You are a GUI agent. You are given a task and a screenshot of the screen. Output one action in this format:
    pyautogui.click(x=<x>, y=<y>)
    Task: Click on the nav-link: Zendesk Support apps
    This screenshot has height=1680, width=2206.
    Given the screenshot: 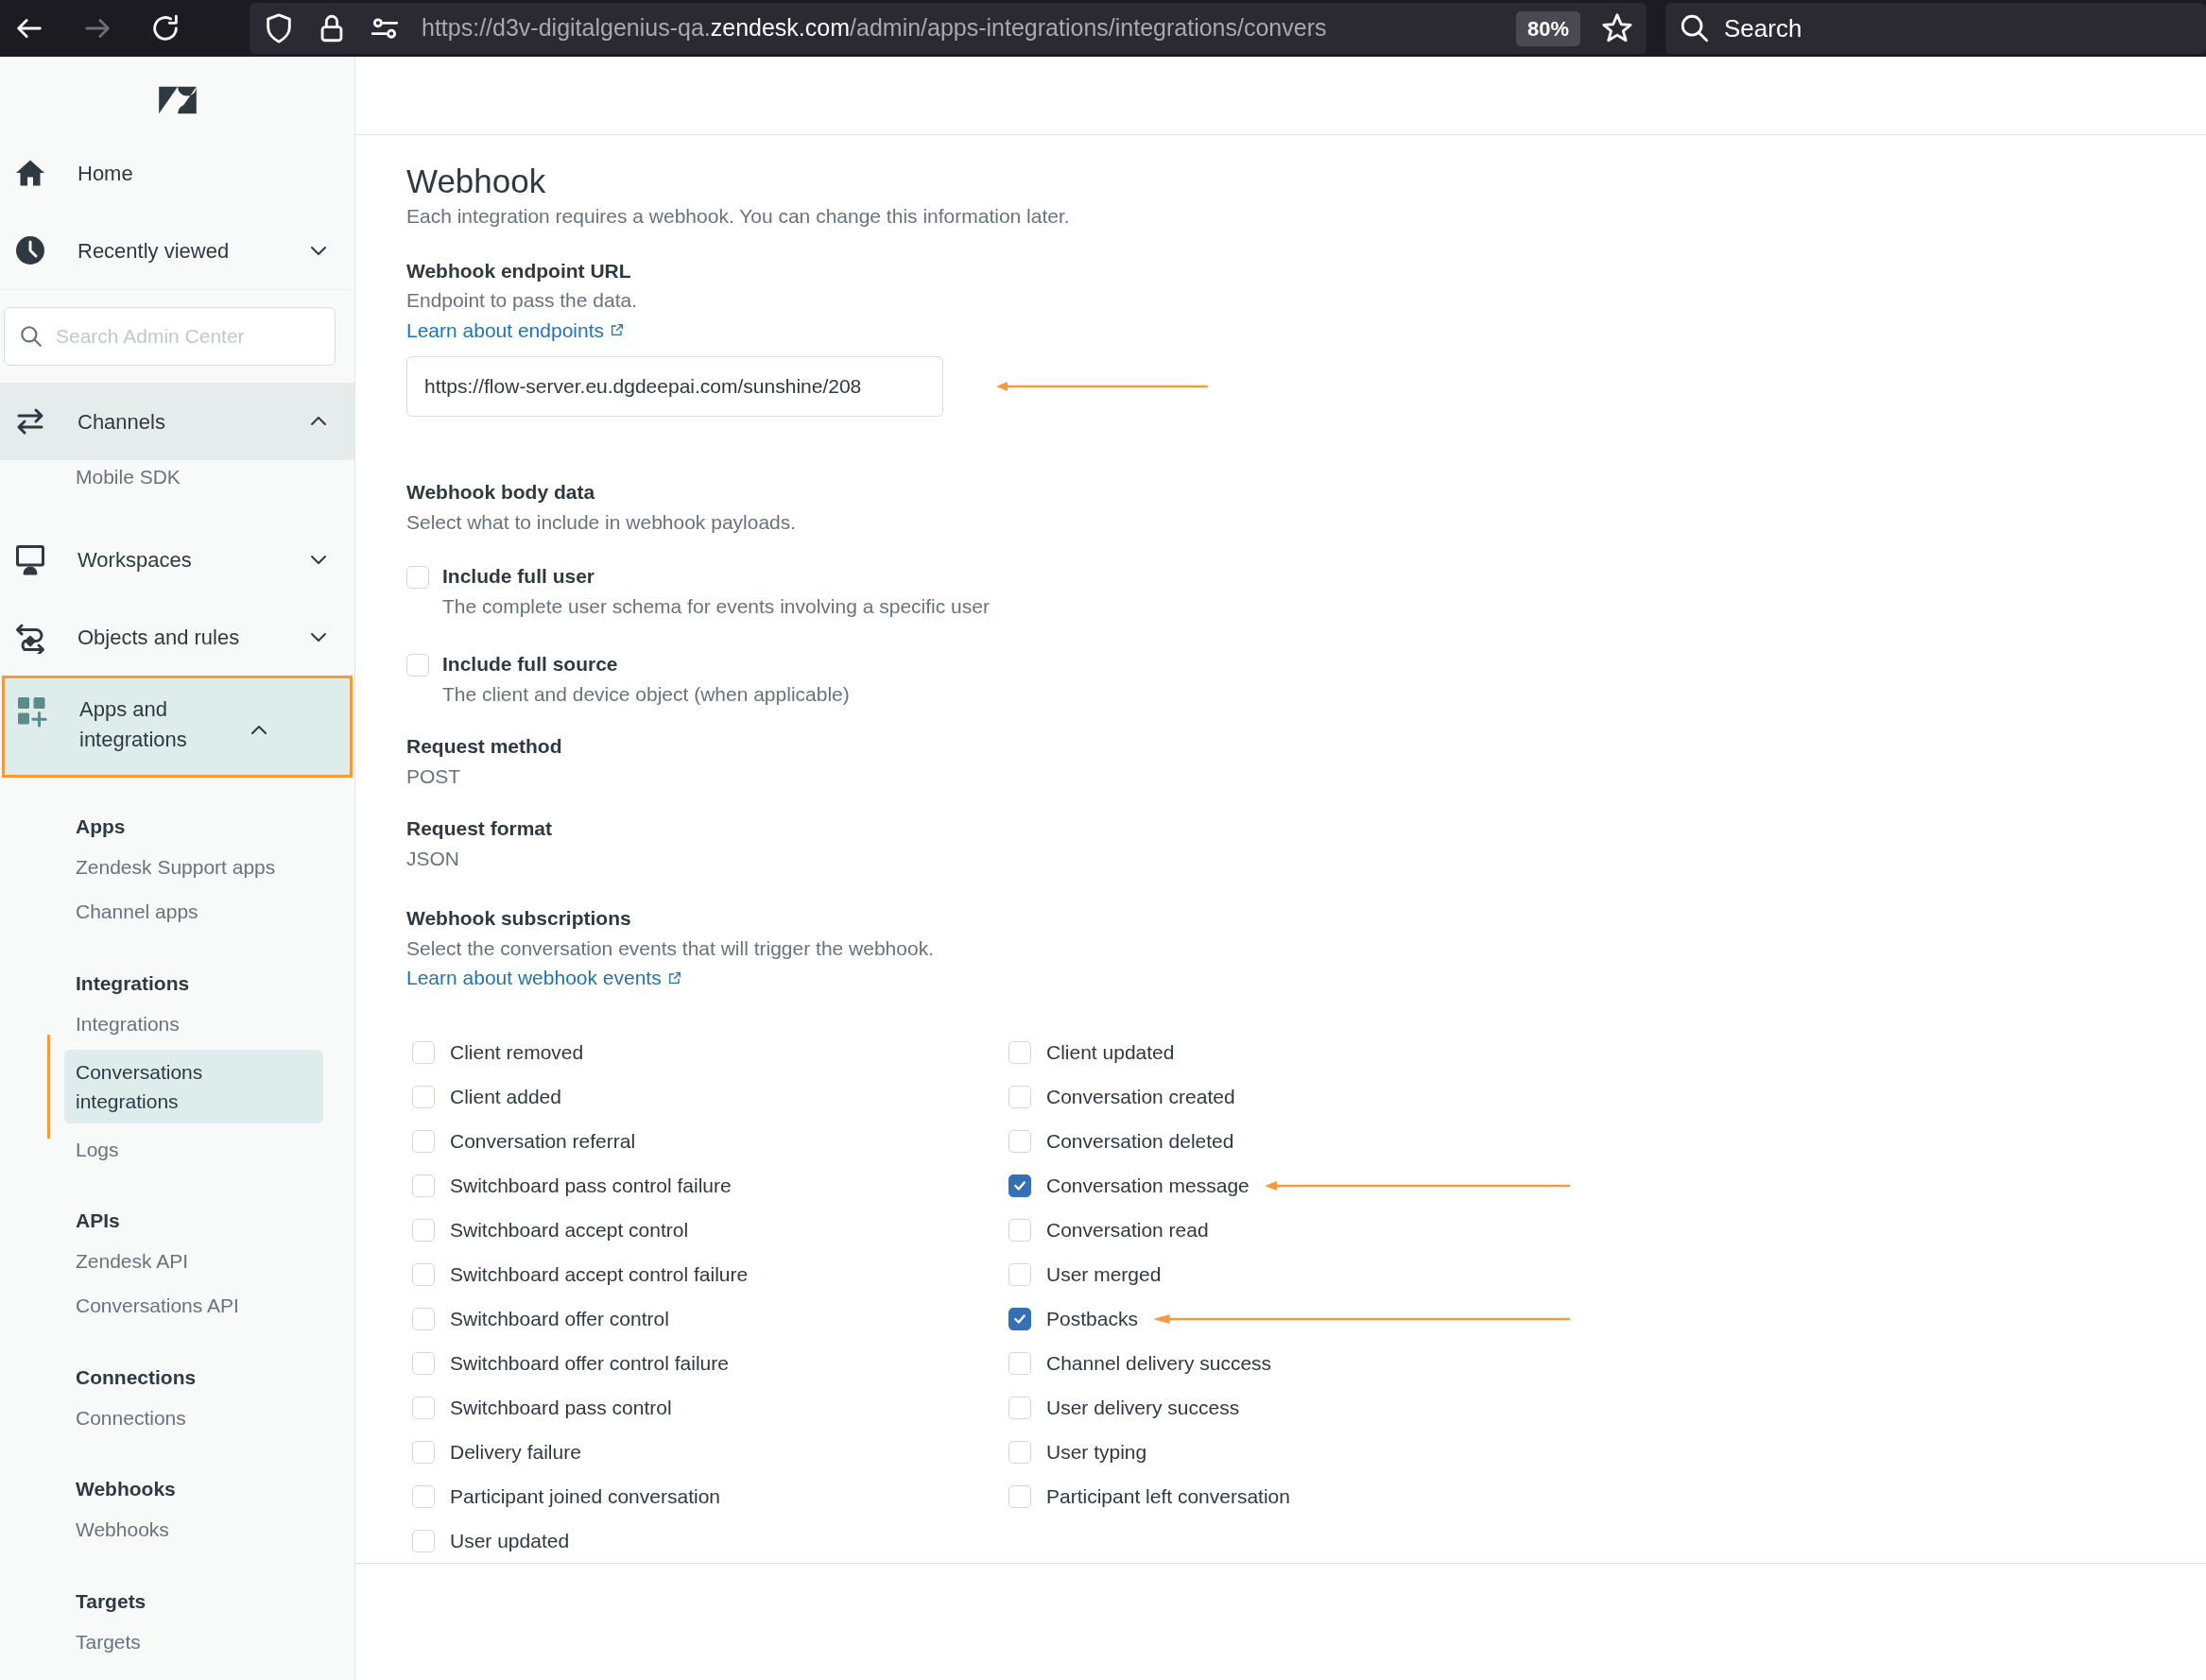 What is the action you would take?
    pyautogui.click(x=176, y=867)
    